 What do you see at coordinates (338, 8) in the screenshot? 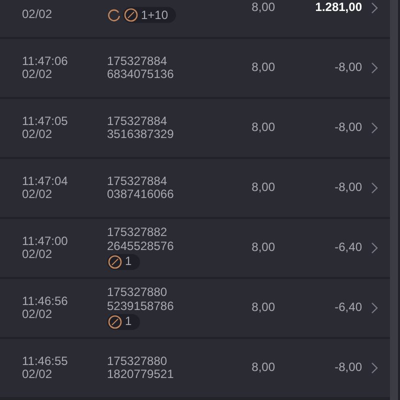
I see `result-text: 1.281,00` at bounding box center [338, 8].